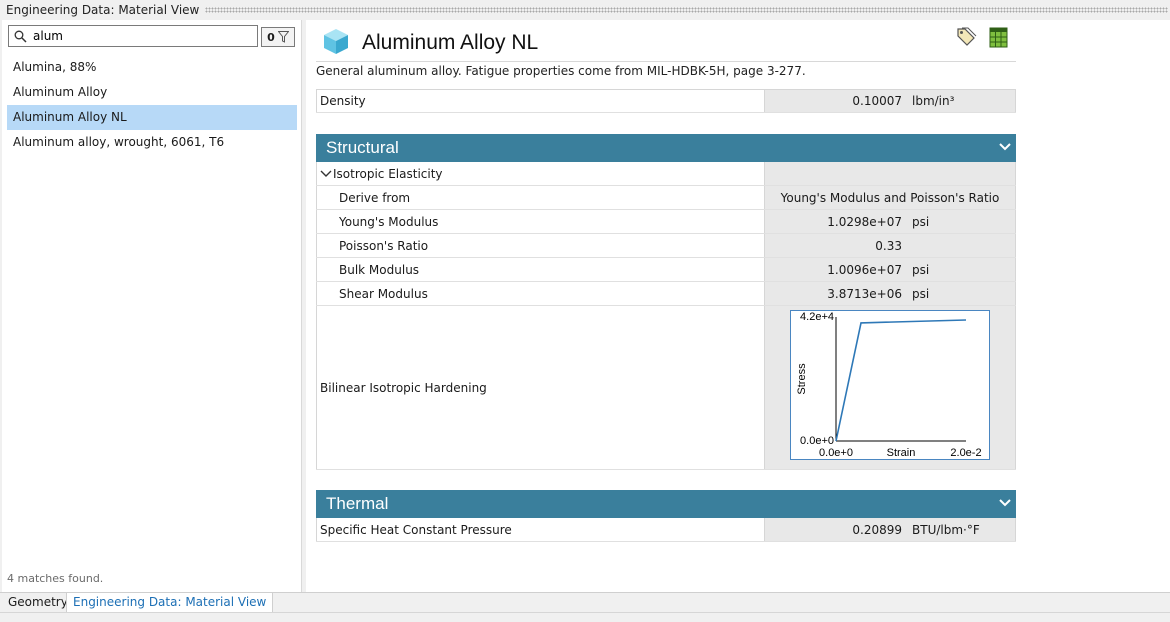 The width and height of the screenshot is (1170, 622). I want to click on property-value: 1.0096e+07, so click(864, 269).